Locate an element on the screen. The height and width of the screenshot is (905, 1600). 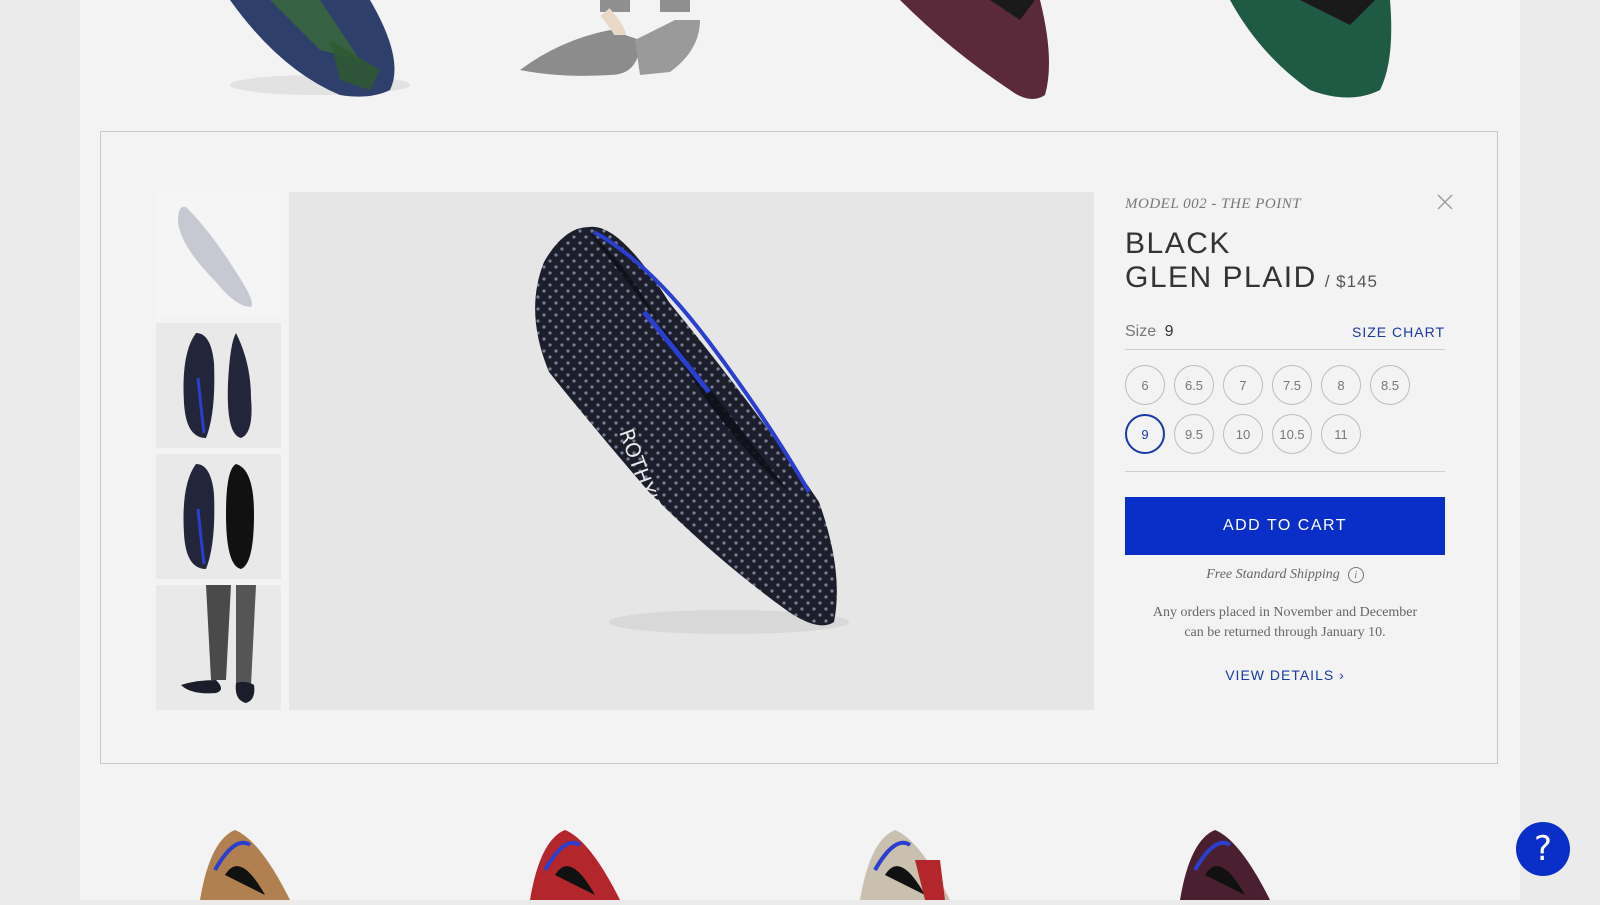
size-option: 6.5 is located at coordinates (1194, 385).